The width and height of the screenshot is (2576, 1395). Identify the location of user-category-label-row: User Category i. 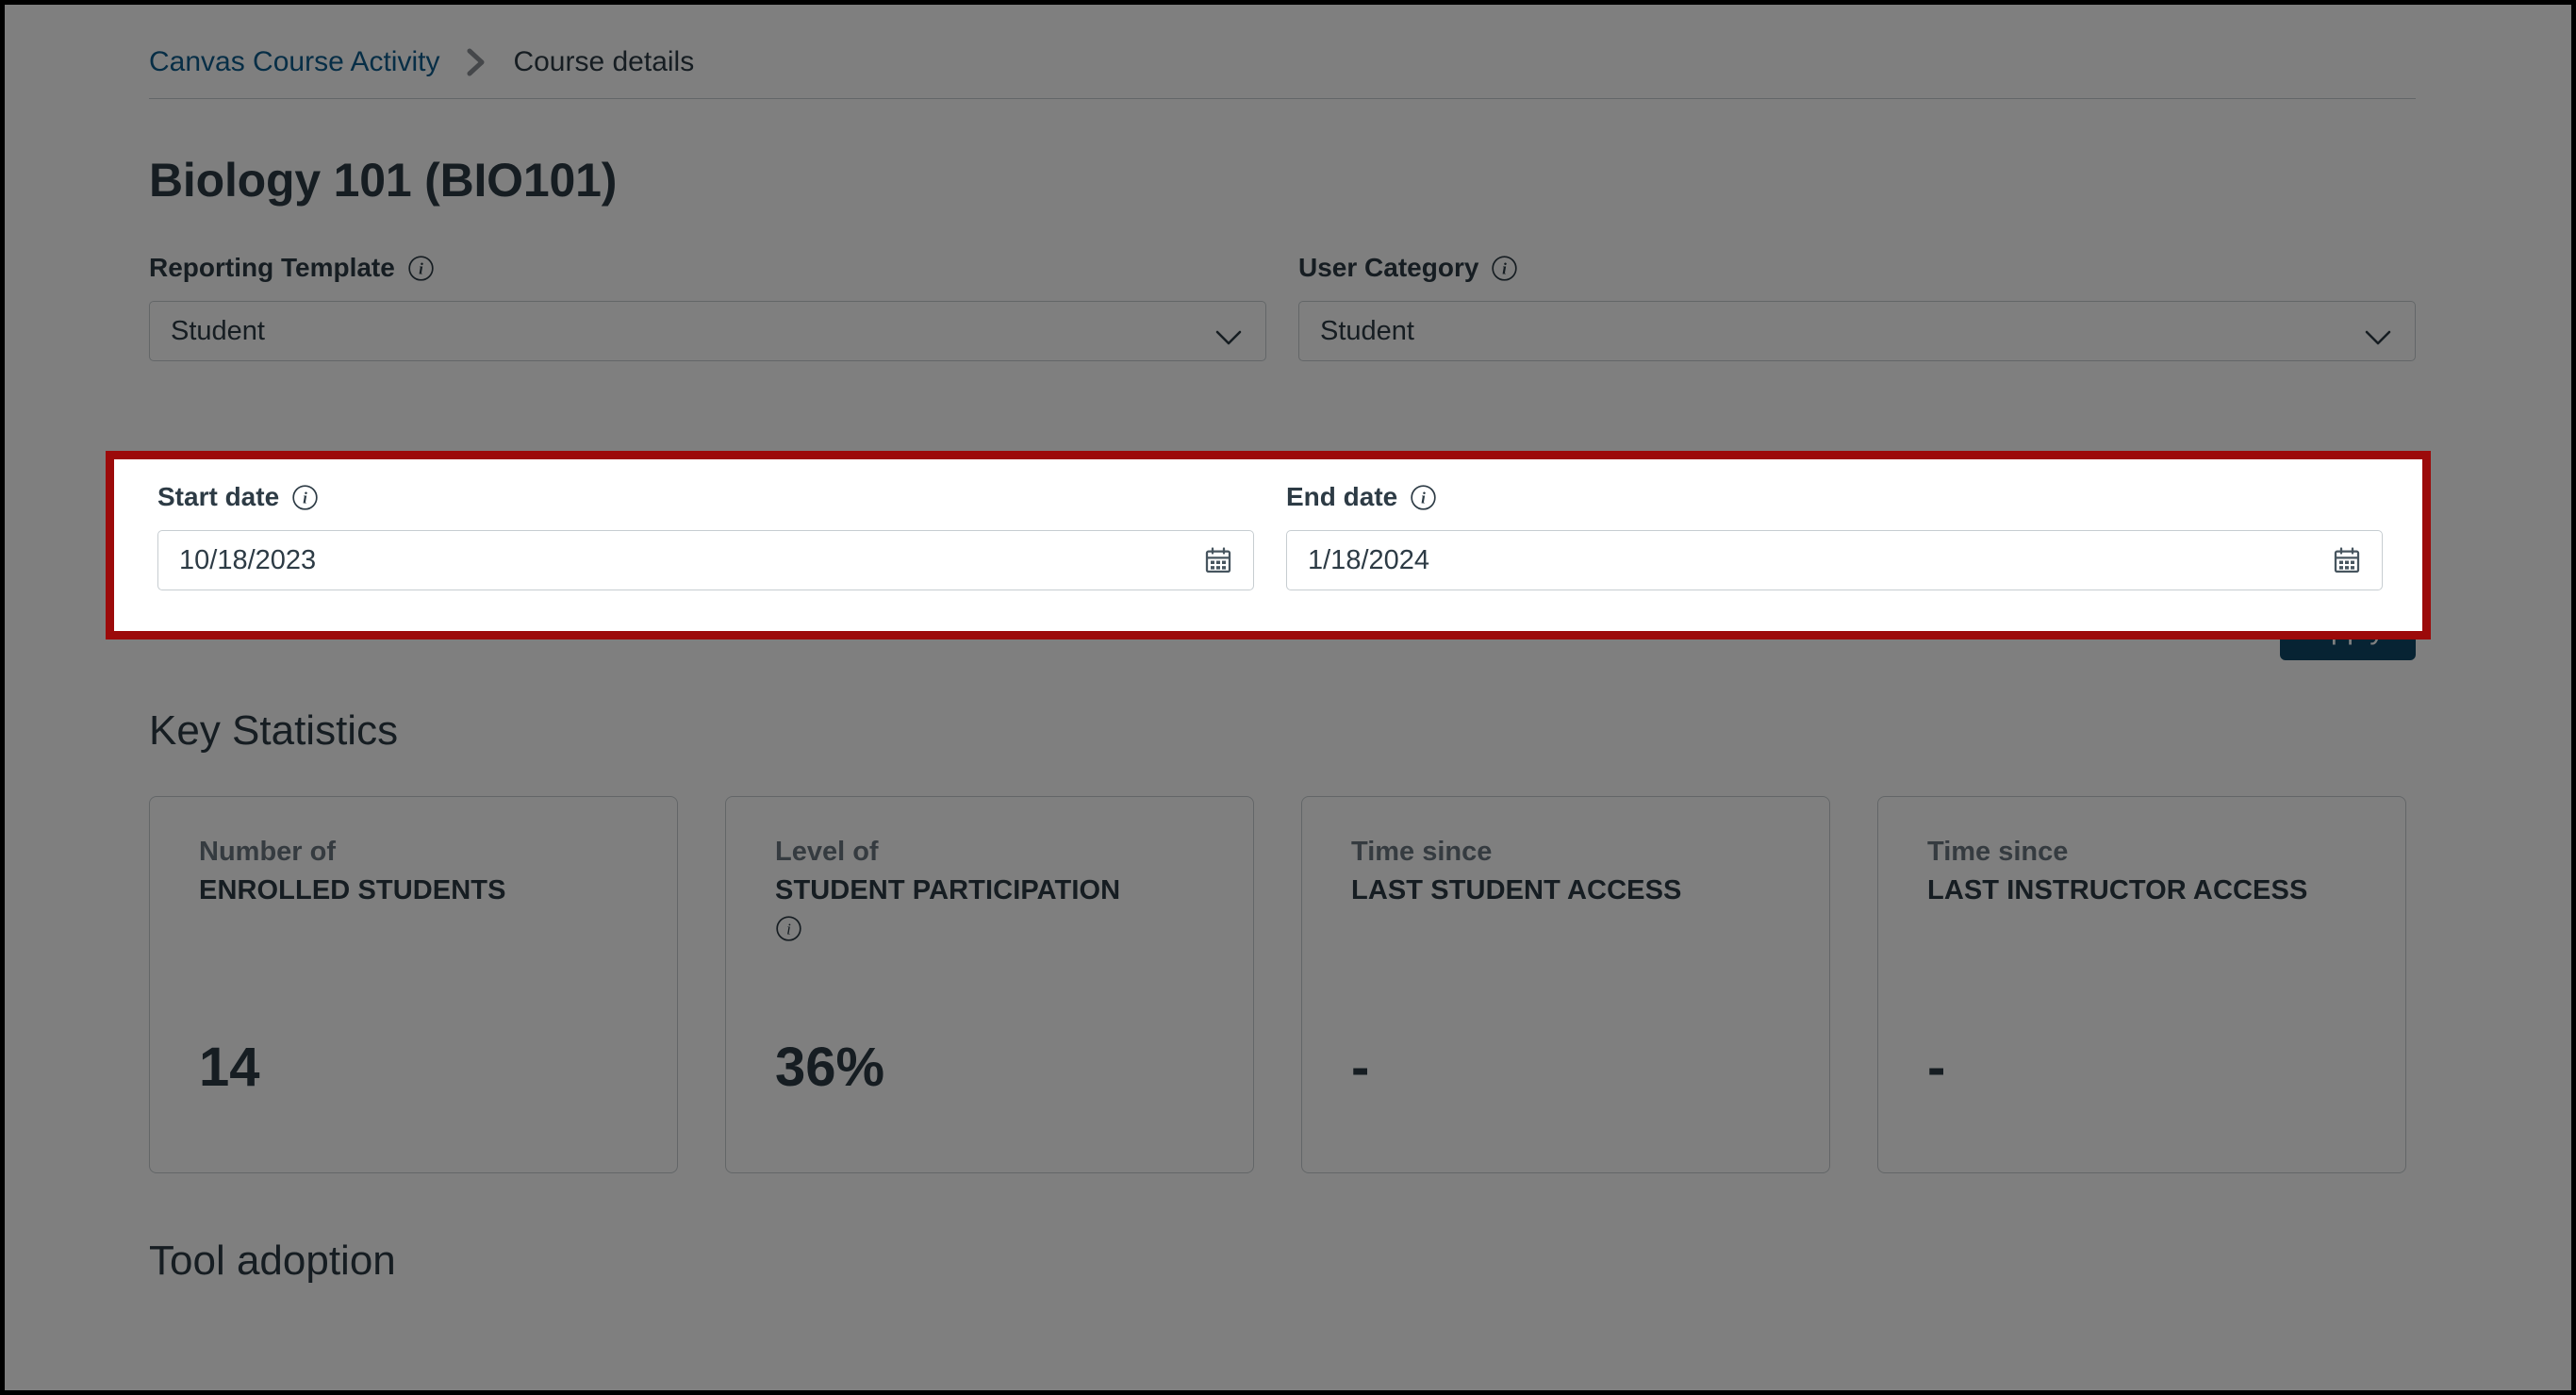
(1857, 268).